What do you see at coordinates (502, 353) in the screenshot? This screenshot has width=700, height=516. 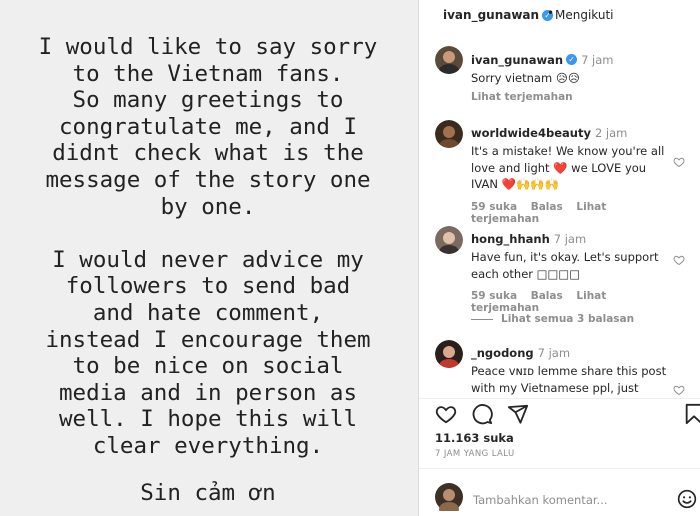 I see `comment-username: _ngodong` at bounding box center [502, 353].